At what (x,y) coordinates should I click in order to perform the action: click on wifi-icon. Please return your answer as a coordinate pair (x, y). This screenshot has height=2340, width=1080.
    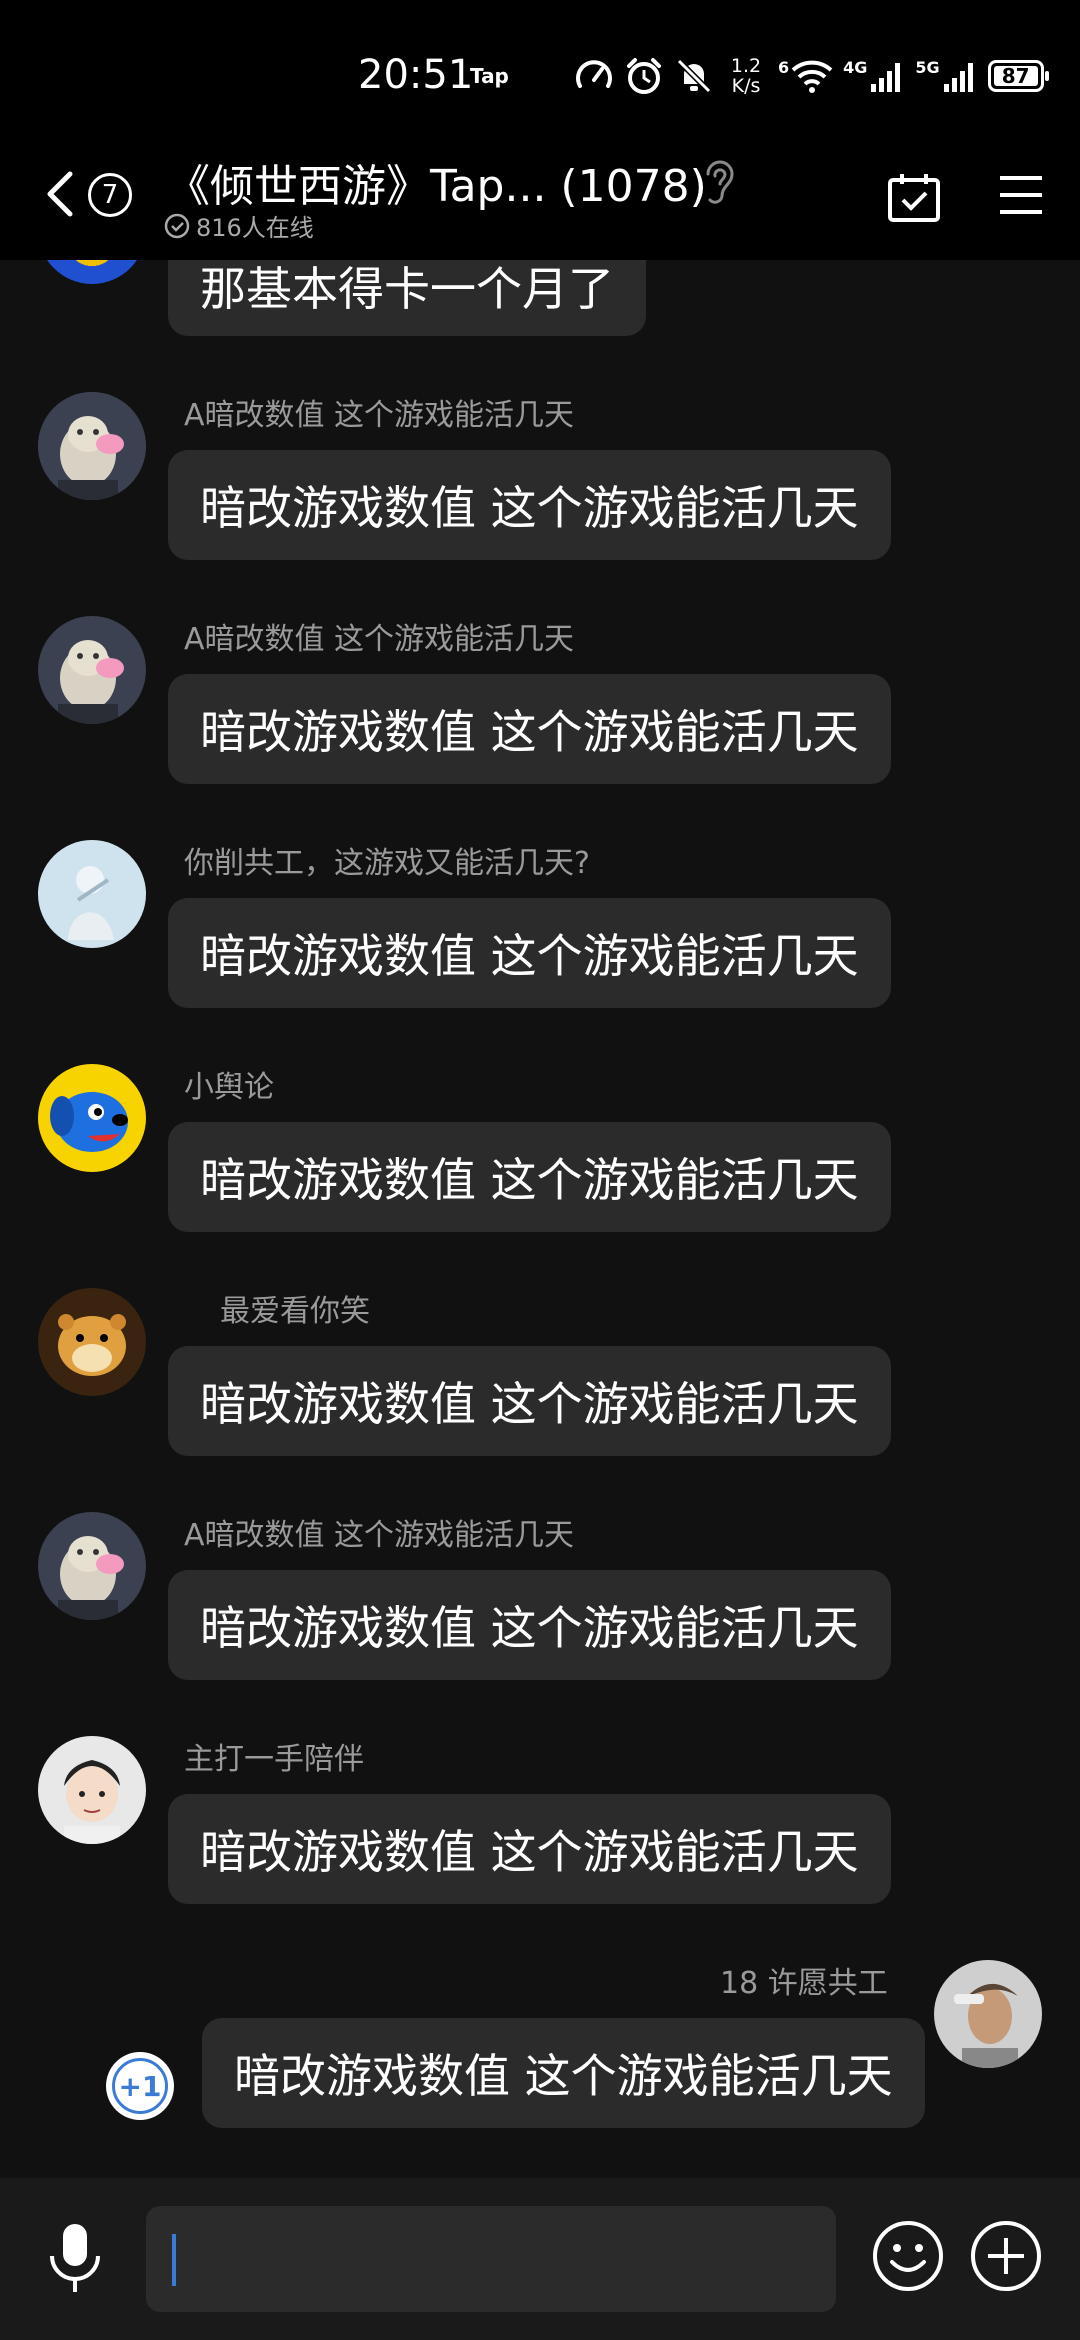
    Looking at the image, I should click on (812, 76).